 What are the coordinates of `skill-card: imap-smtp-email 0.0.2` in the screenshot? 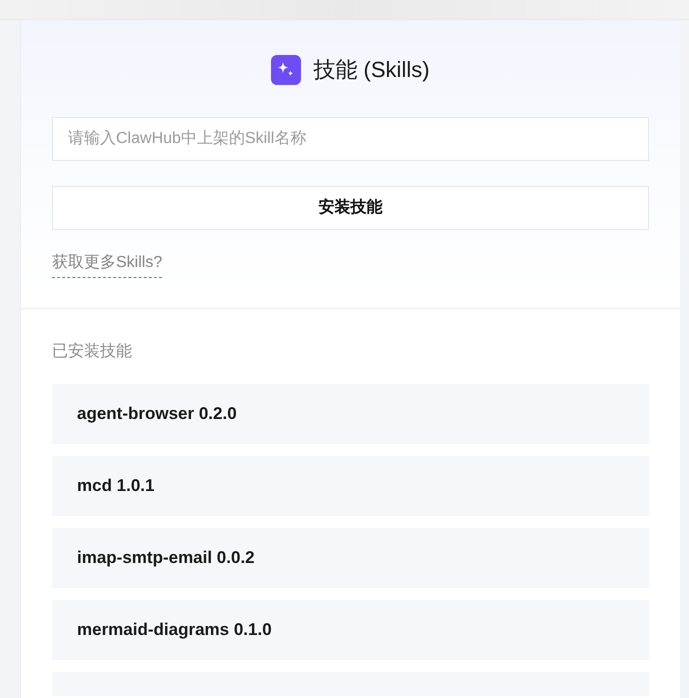 It's located at (350, 558).